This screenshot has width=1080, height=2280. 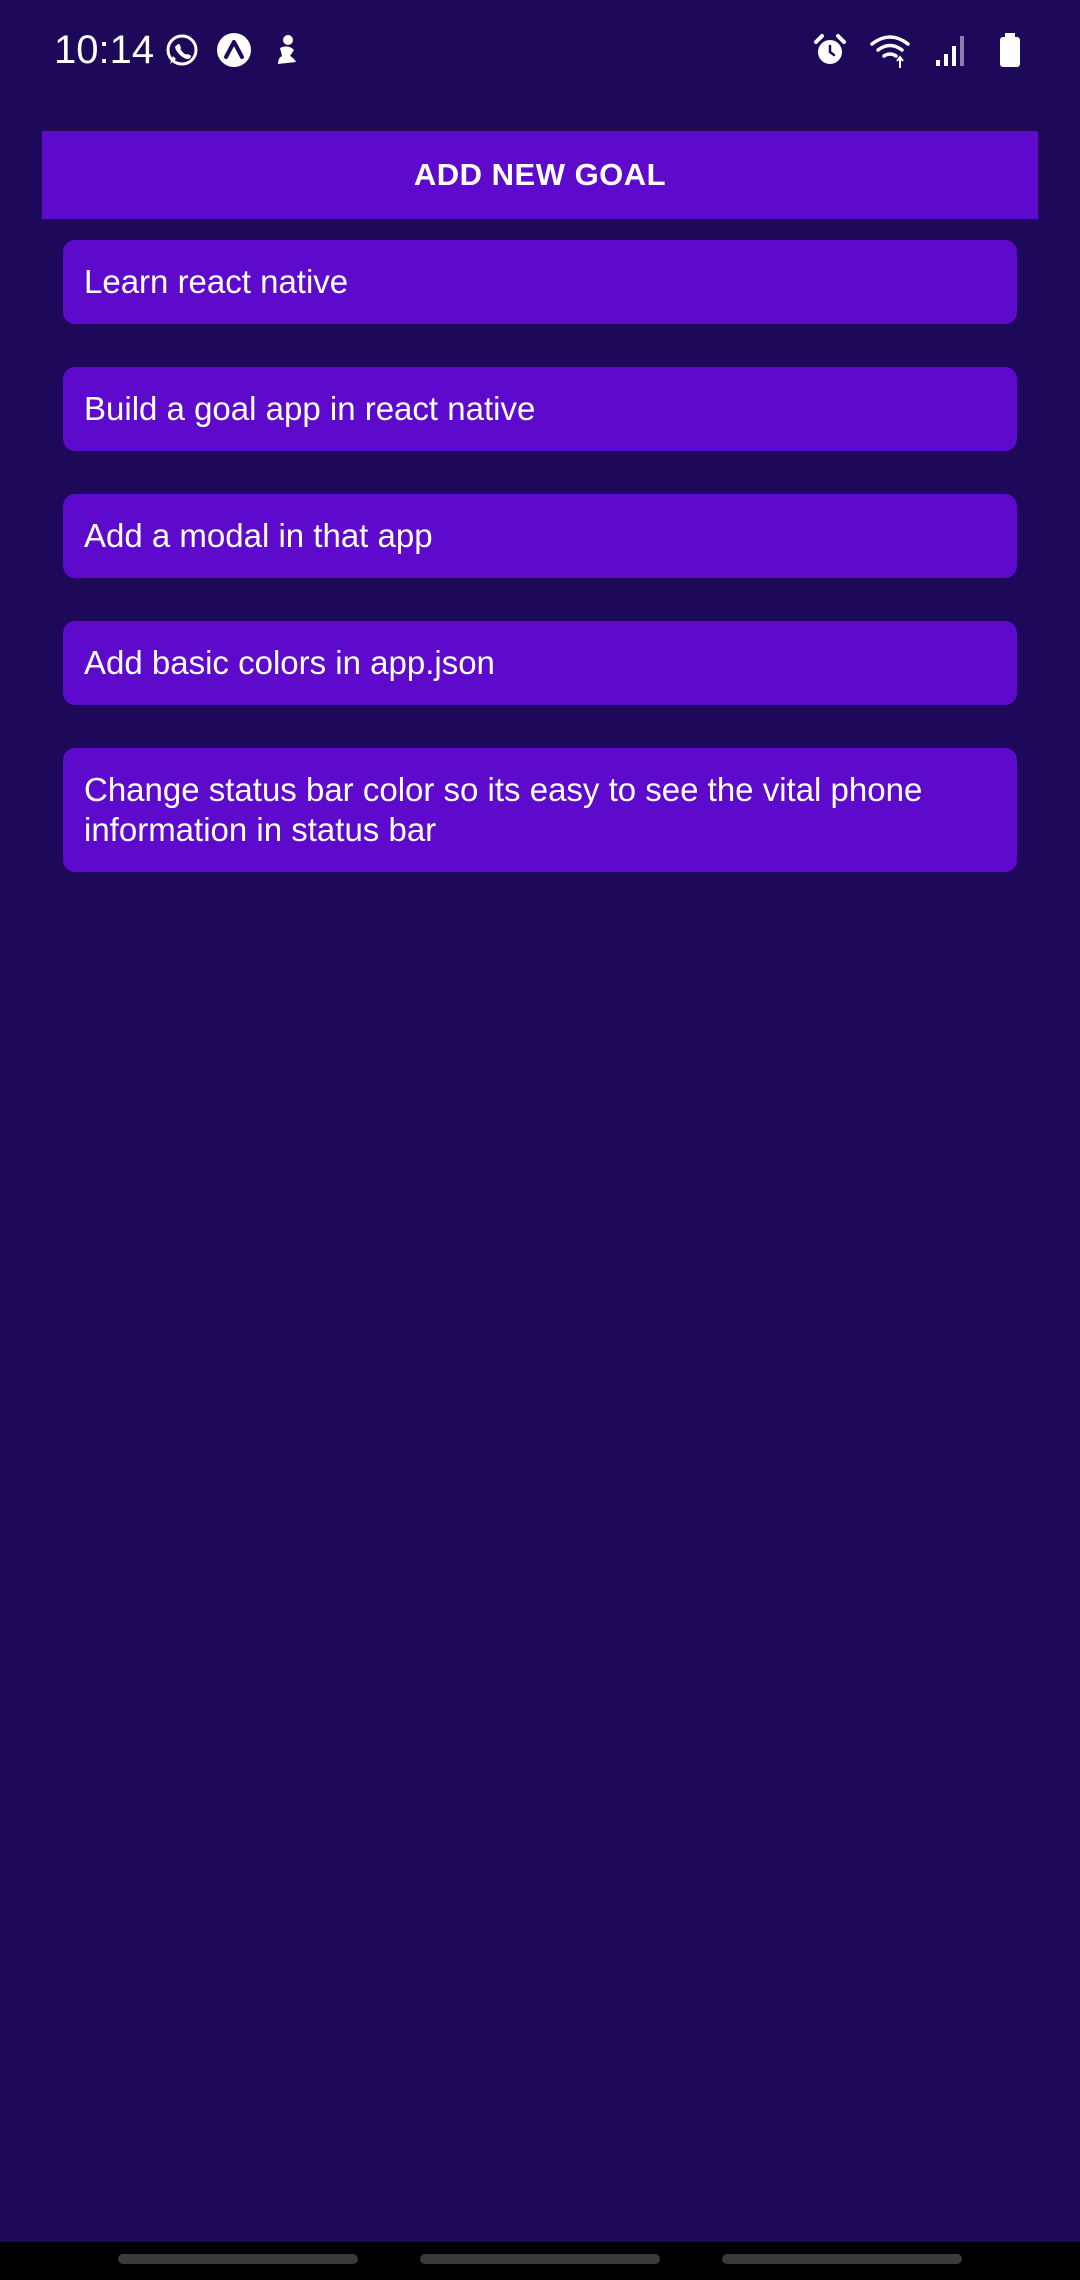 I want to click on status-bar: 10:14, so click(x=540, y=50).